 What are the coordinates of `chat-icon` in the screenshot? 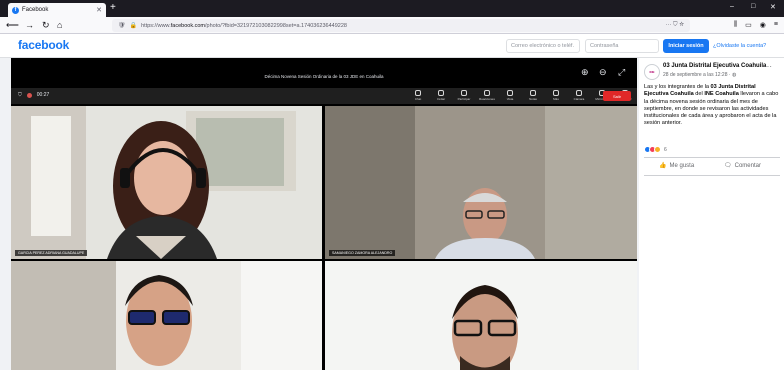 It's located at (418, 93).